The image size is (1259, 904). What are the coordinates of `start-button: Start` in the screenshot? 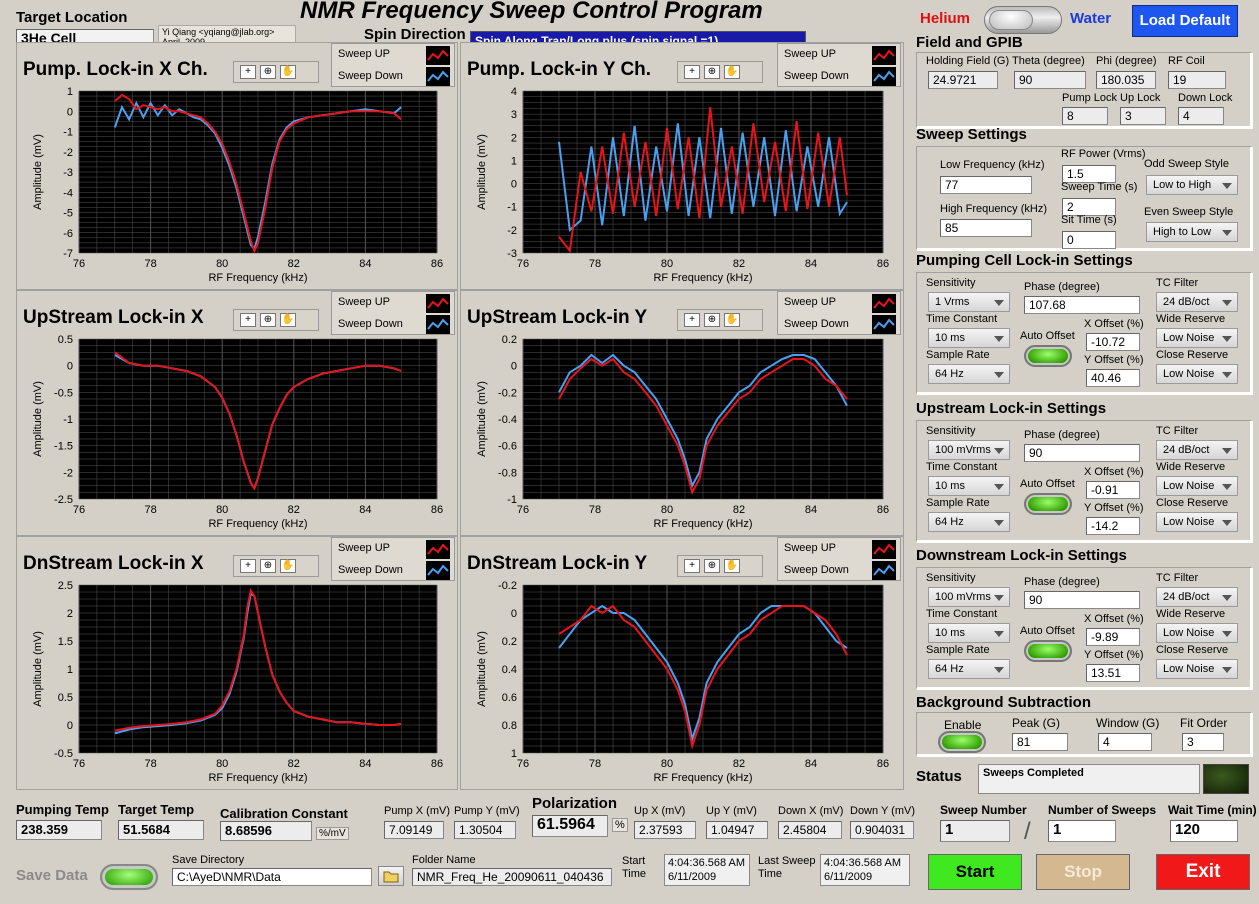 It's located at (975, 872).